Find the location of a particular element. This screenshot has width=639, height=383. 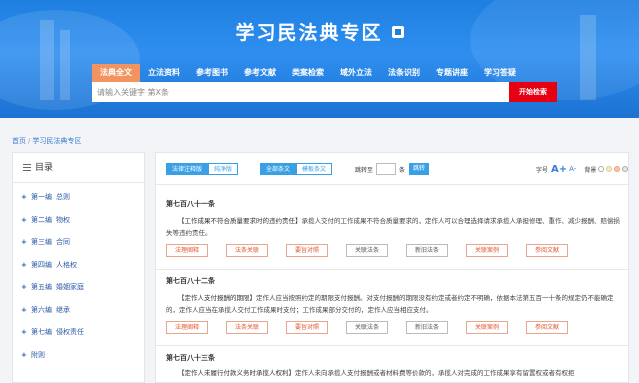

article-title: 第七百八十三条 is located at coordinates (190, 358).